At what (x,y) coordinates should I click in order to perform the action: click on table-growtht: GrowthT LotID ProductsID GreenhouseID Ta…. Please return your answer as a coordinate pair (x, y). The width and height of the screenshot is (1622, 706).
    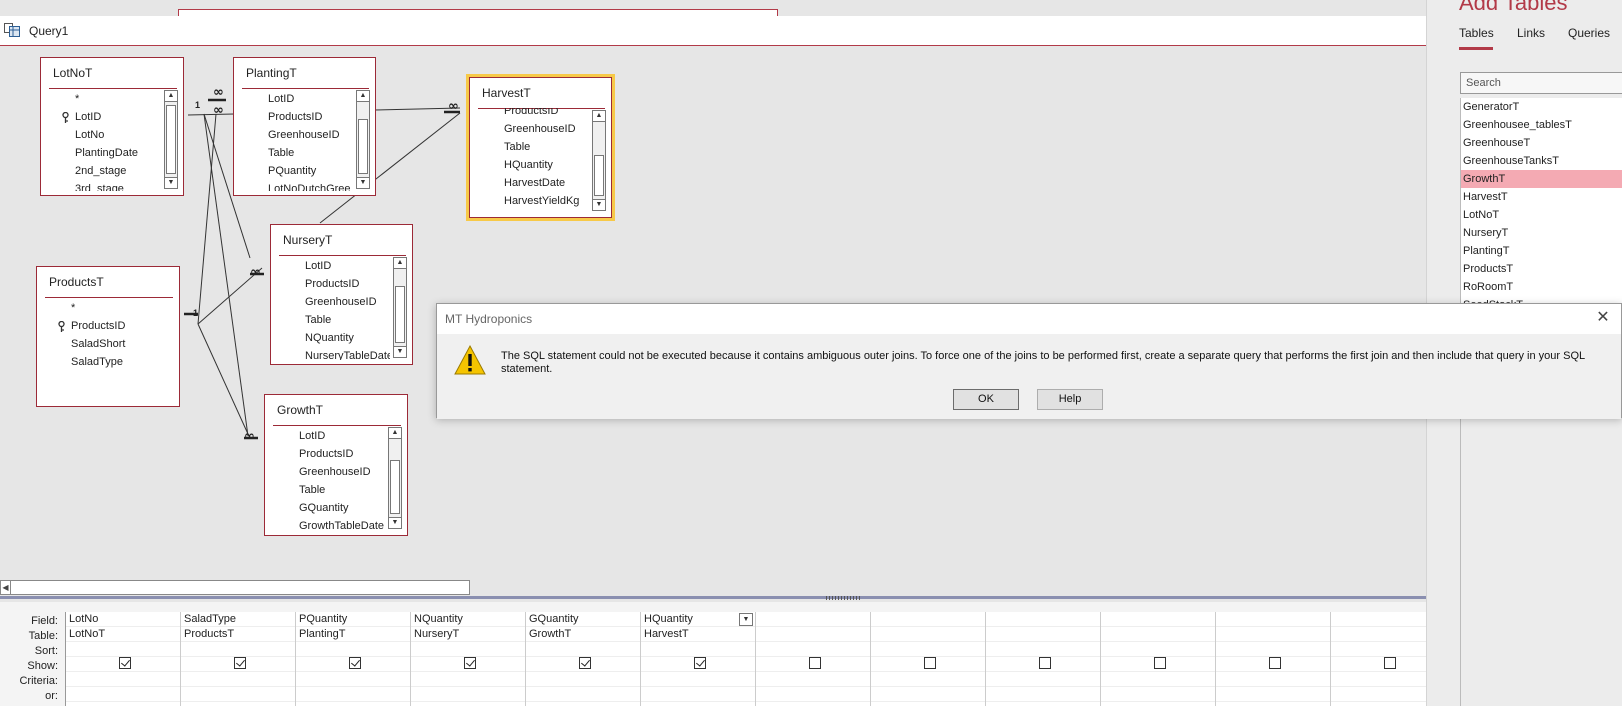
    Looking at the image, I should click on (336, 465).